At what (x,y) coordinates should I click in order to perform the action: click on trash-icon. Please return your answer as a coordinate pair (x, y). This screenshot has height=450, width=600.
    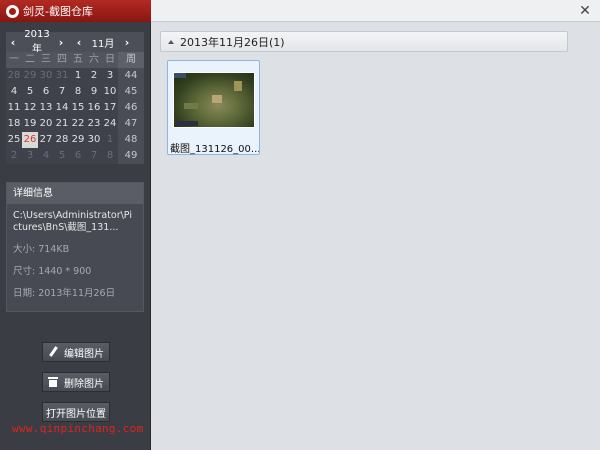
    Looking at the image, I should click on (53, 382).